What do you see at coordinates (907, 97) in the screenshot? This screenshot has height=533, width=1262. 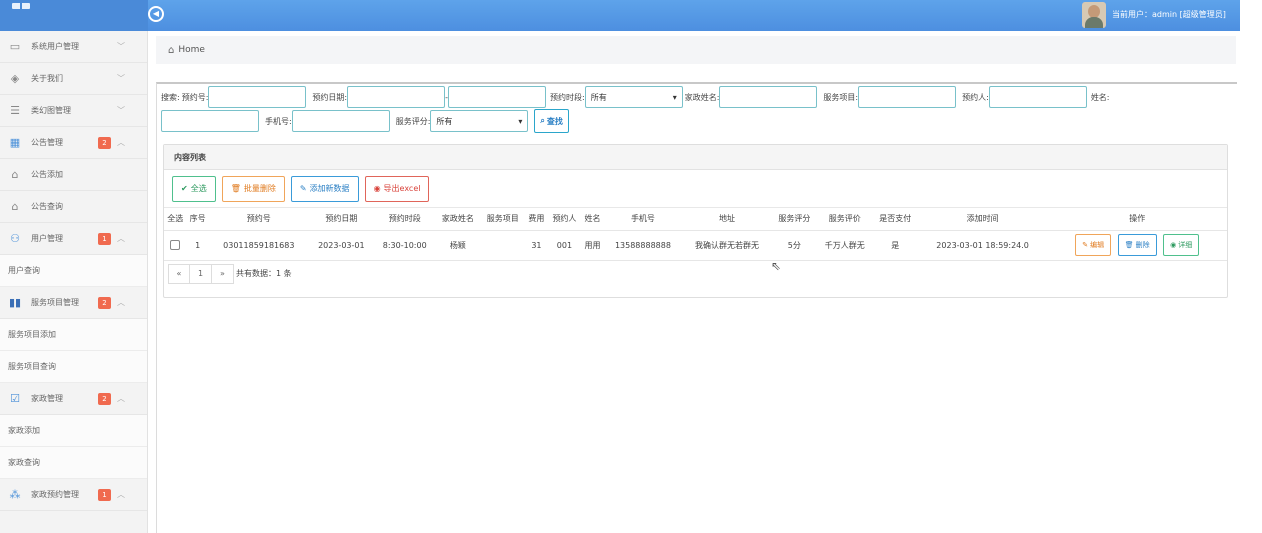 I see `service-input` at bounding box center [907, 97].